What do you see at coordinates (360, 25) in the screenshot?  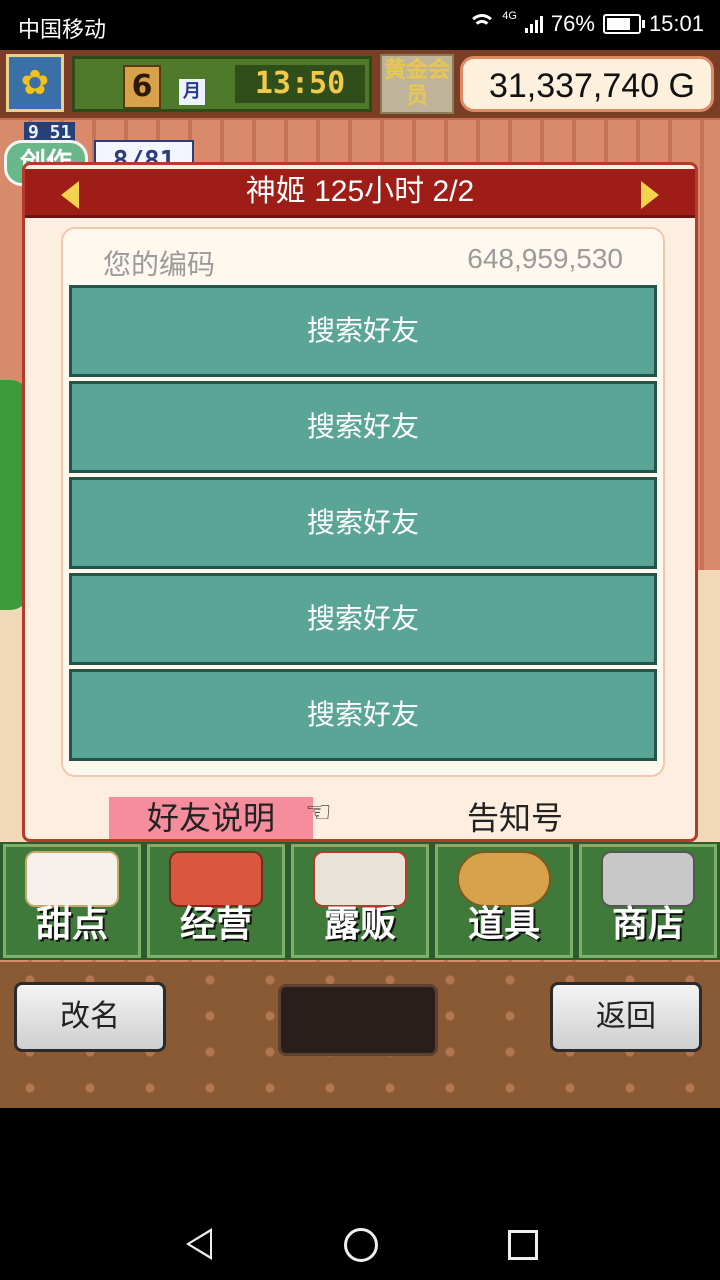 I see `status-bar: 中国移动 4G 76% 15:01` at bounding box center [360, 25].